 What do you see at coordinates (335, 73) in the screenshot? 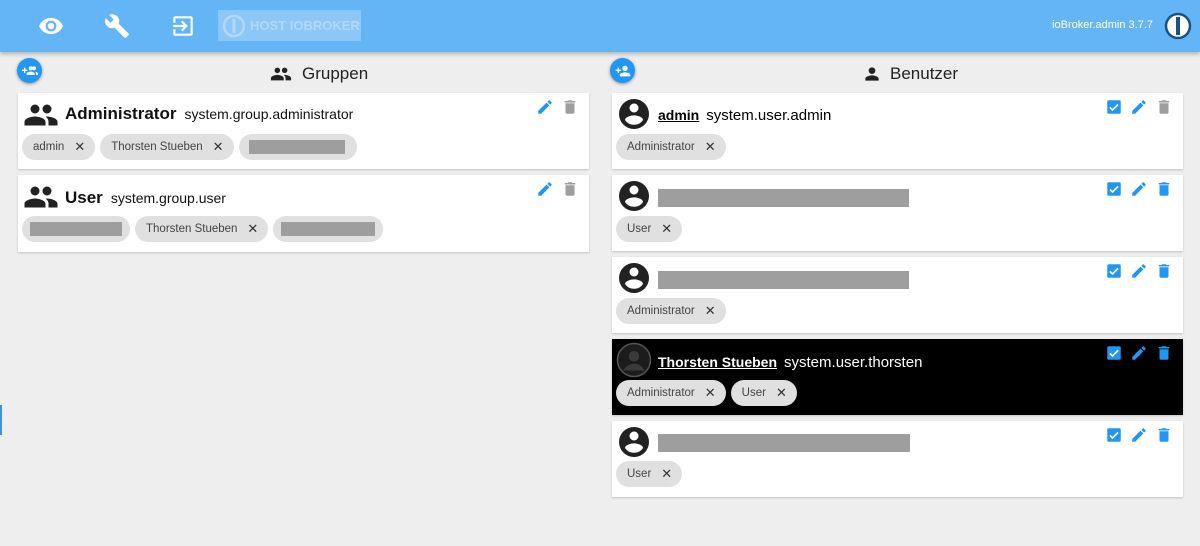
I see `groups-title: Gruppen` at bounding box center [335, 73].